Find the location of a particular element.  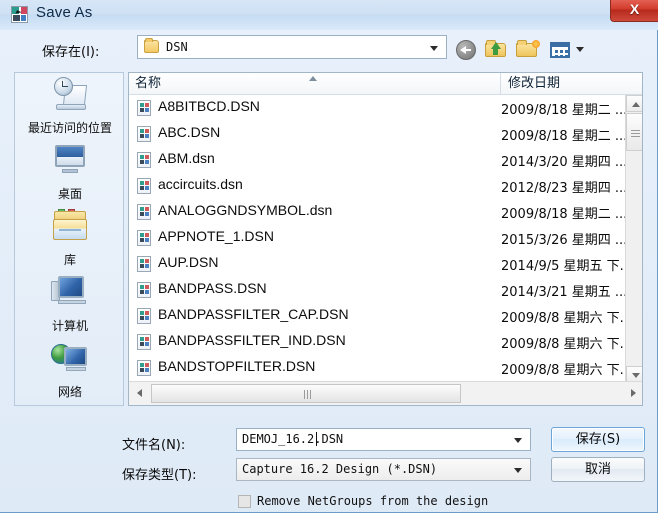

sidebar-item-label: 桌面 is located at coordinates (69, 194).